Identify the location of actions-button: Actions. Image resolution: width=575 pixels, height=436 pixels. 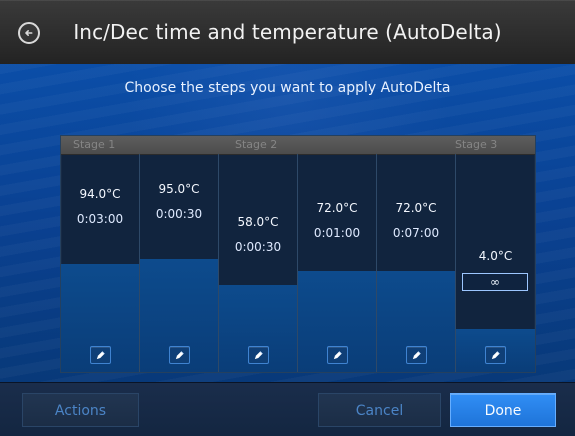
(80, 410).